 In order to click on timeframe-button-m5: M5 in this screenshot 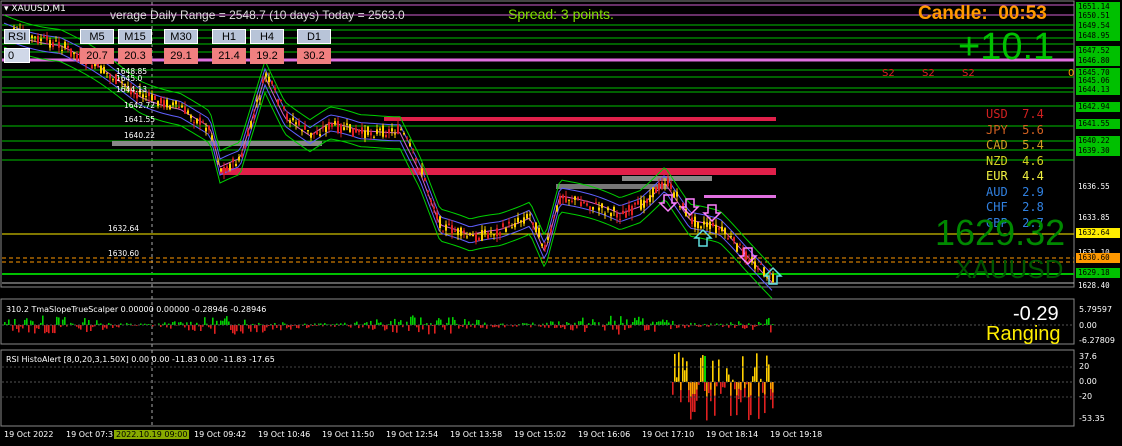, I will do `click(97, 36)`.